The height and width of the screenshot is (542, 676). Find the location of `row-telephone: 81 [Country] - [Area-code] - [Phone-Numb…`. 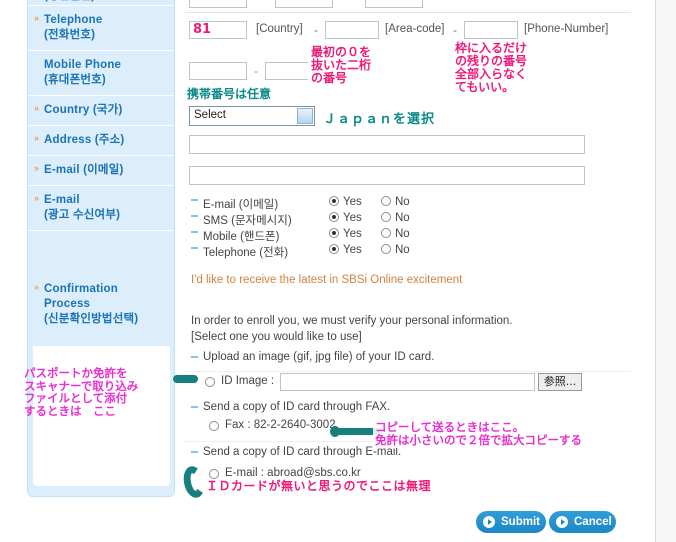

row-telephone: 81 [Country] - [Area-code] - [Phone-Numb… is located at coordinates (408, 33).